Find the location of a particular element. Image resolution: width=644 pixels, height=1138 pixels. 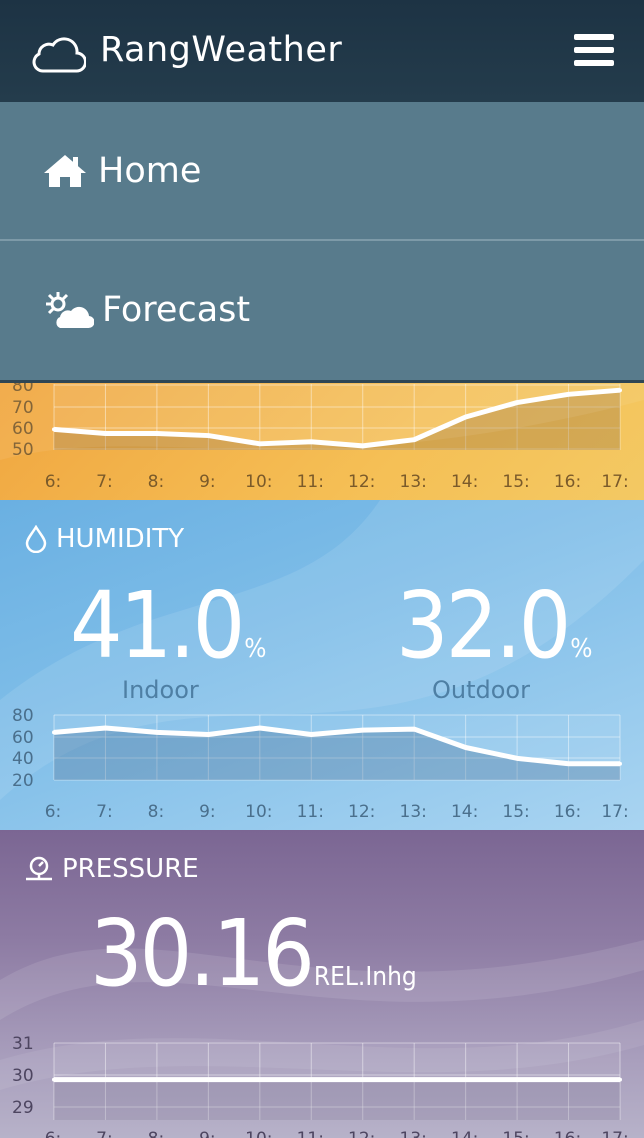

home-icon is located at coordinates (65, 170).